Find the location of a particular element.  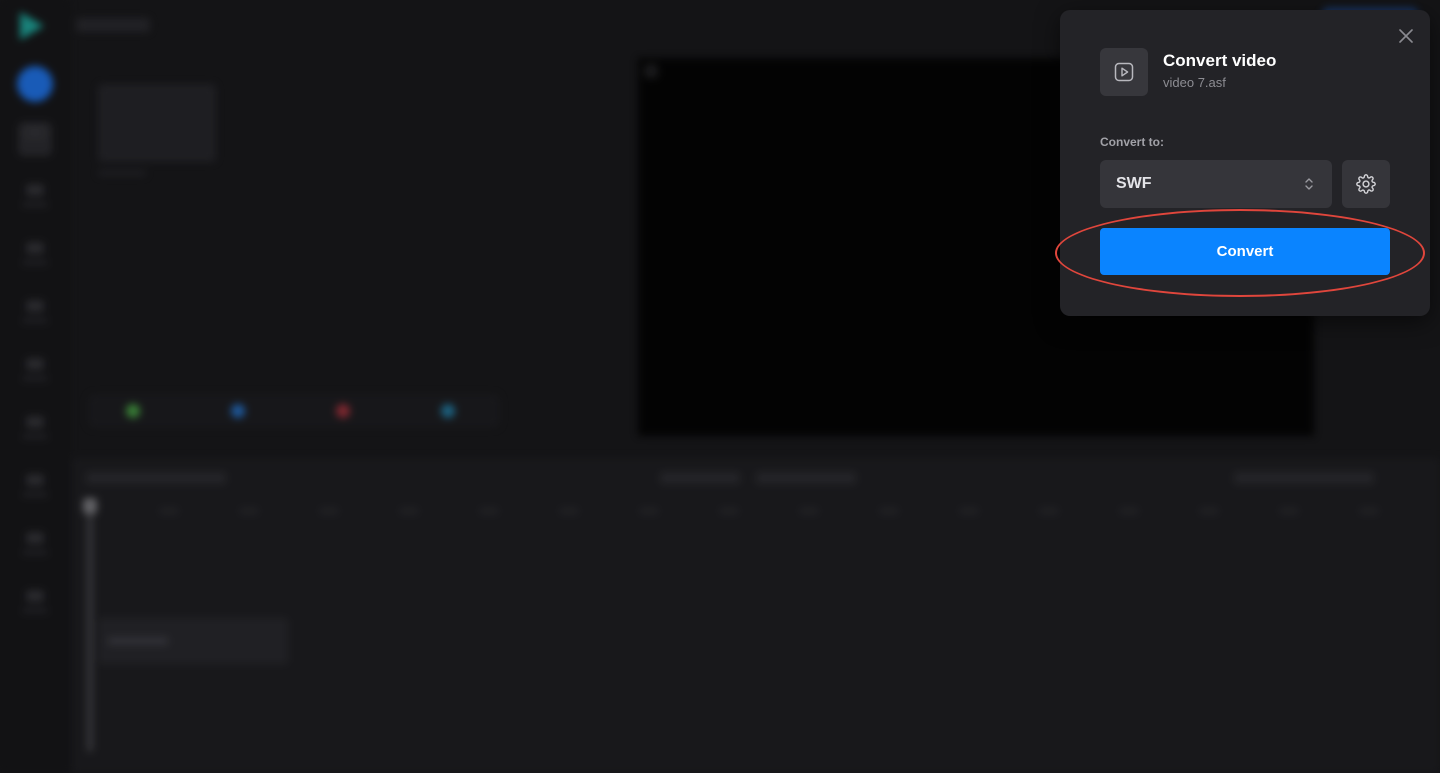

app-logo is located at coordinates (32, 26).